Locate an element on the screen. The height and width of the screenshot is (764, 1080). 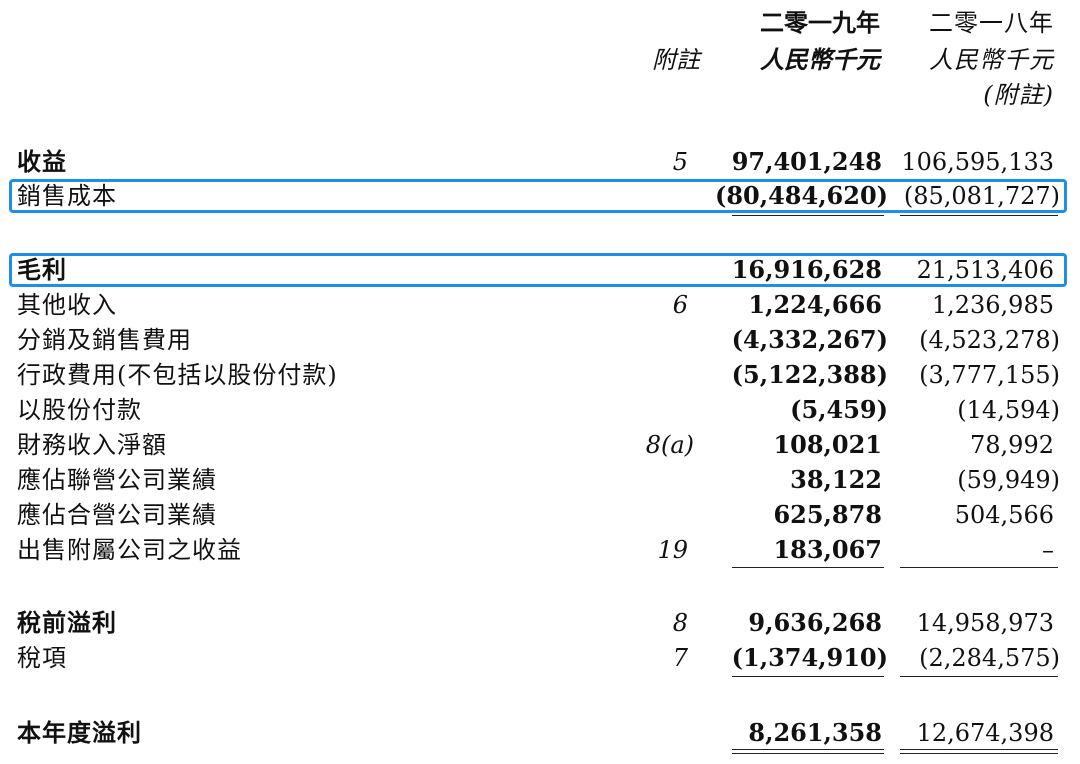
header-year-2018: 二零一八年 is located at coordinates (991, 23).